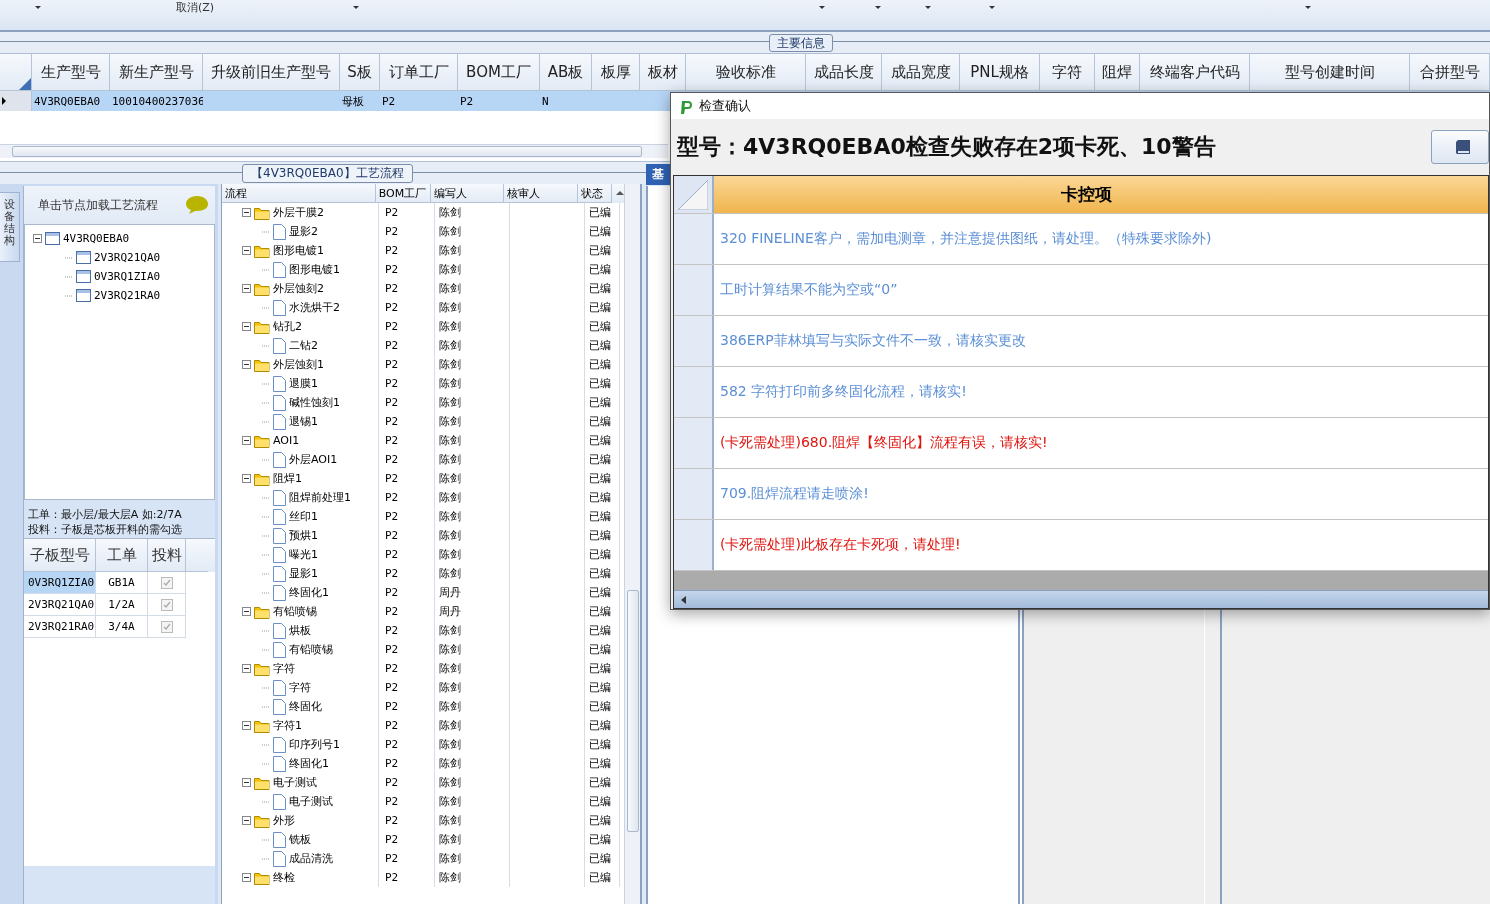  Describe the element at coordinates (303, 573) in the screenshot. I see `tree-node: 显影1` at that location.